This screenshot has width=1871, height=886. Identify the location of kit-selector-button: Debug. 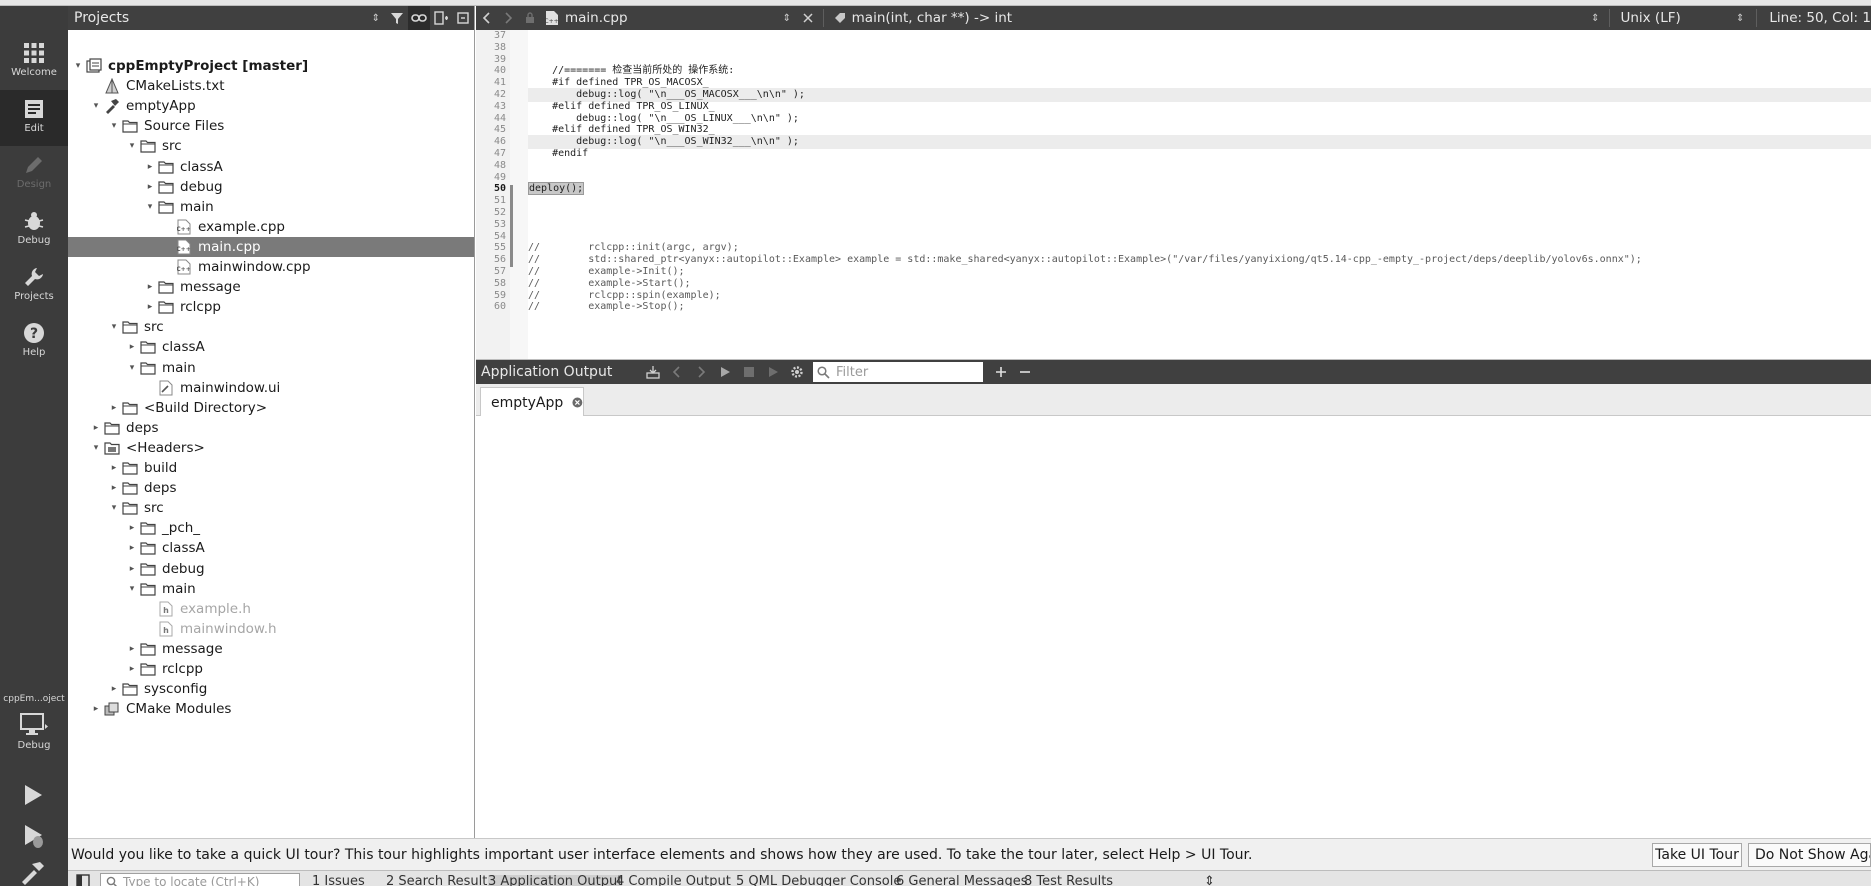
(34, 737).